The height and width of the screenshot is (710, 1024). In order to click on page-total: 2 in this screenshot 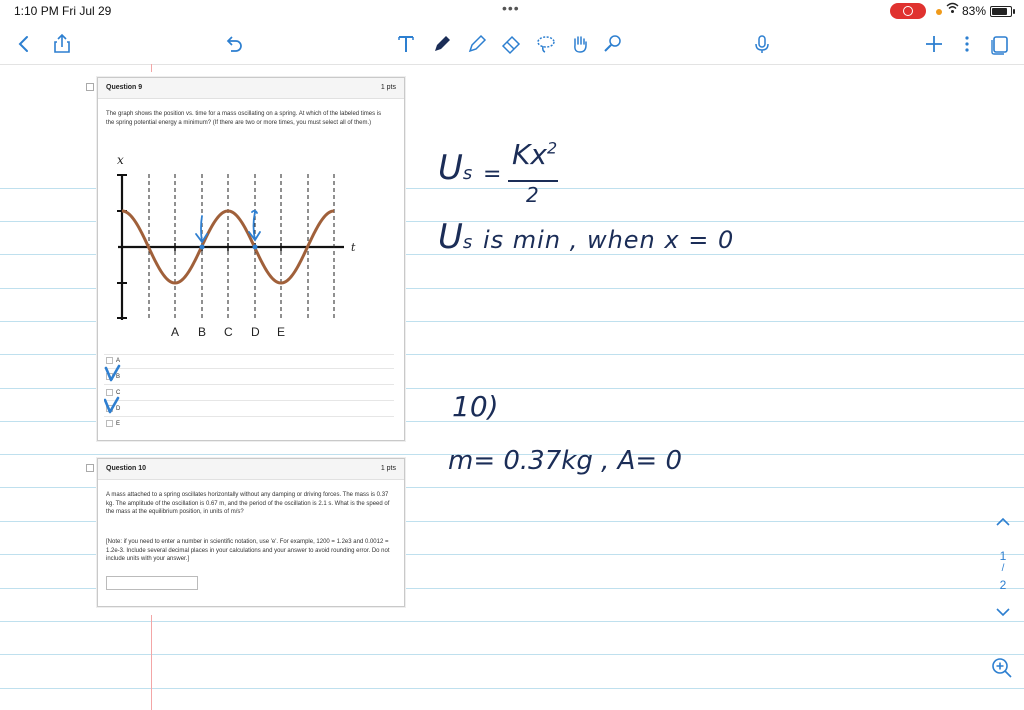, I will do `click(1003, 585)`.